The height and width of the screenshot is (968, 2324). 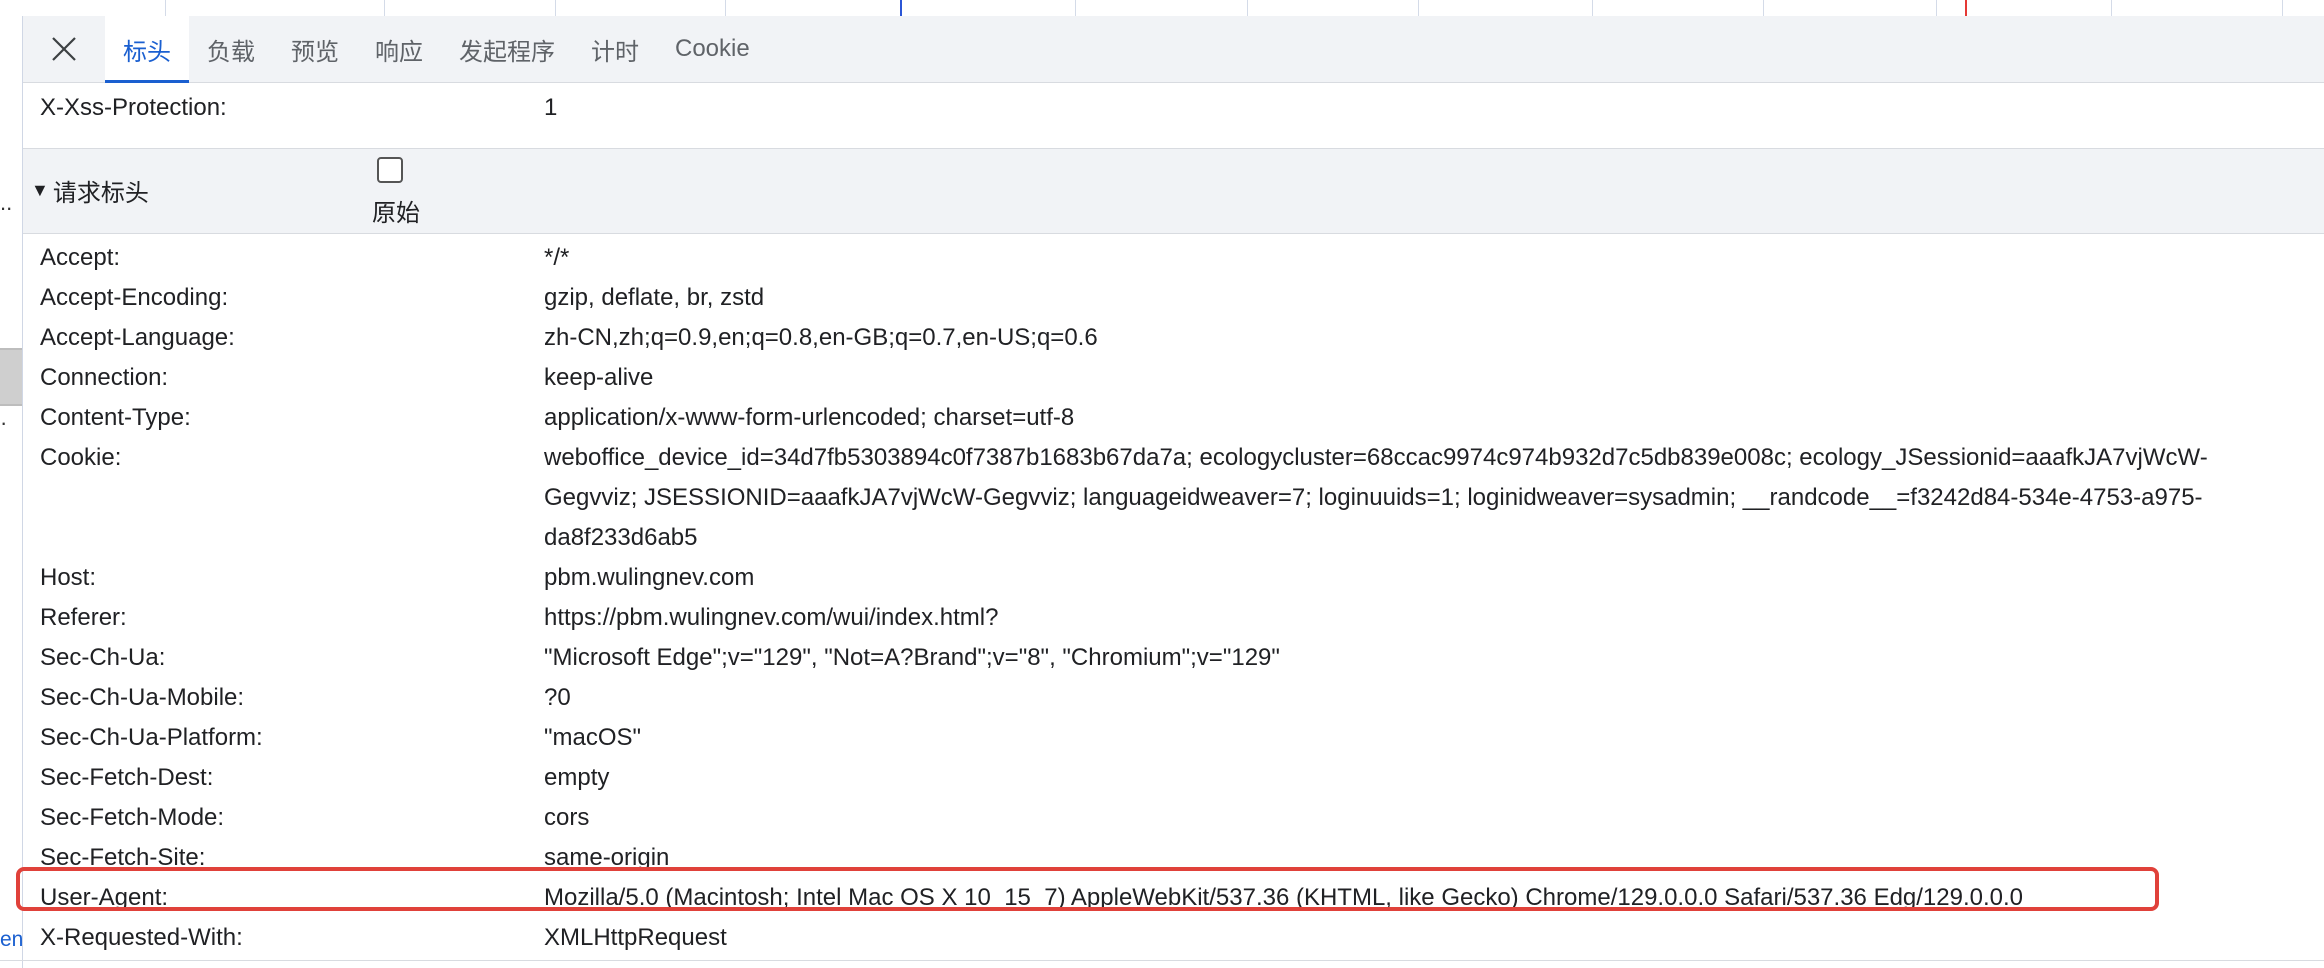 I want to click on tab-cookies: Cookie, so click(x=712, y=49).